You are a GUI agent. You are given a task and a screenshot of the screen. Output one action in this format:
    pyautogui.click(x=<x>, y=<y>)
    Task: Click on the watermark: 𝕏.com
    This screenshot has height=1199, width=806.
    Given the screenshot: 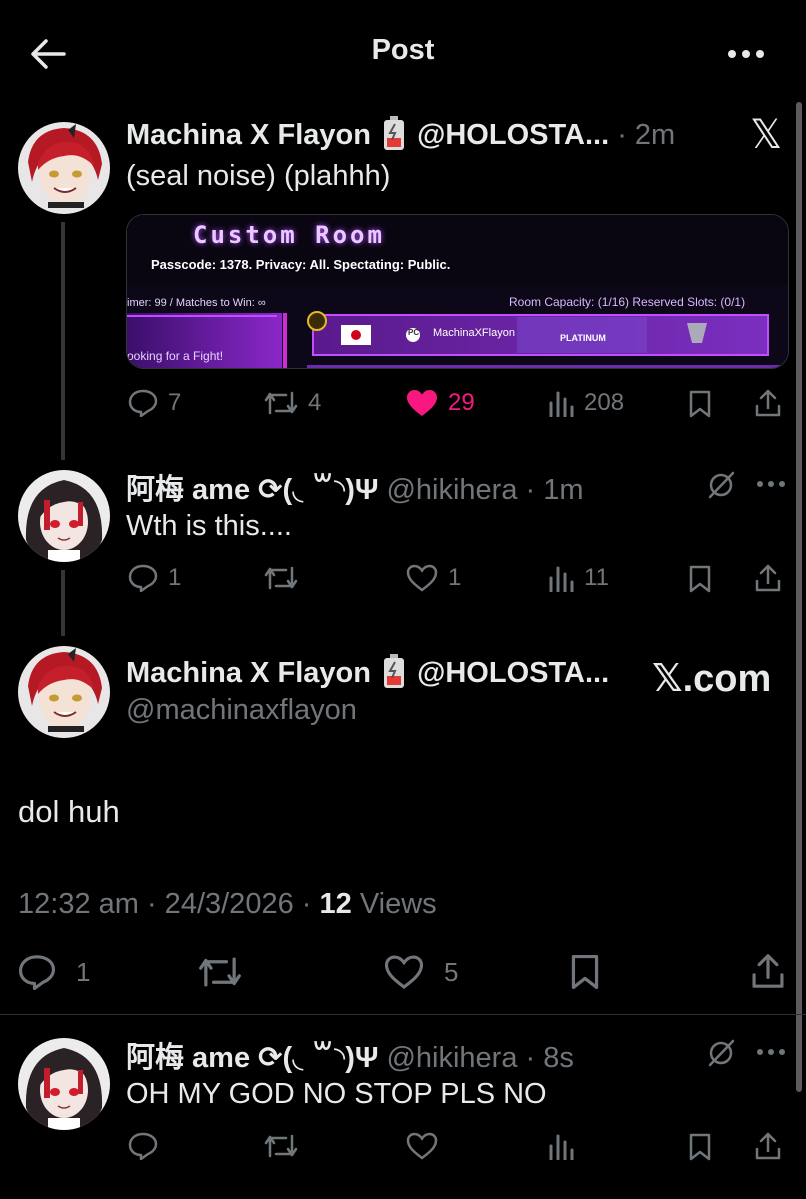 What is the action you would take?
    pyautogui.click(x=712, y=679)
    